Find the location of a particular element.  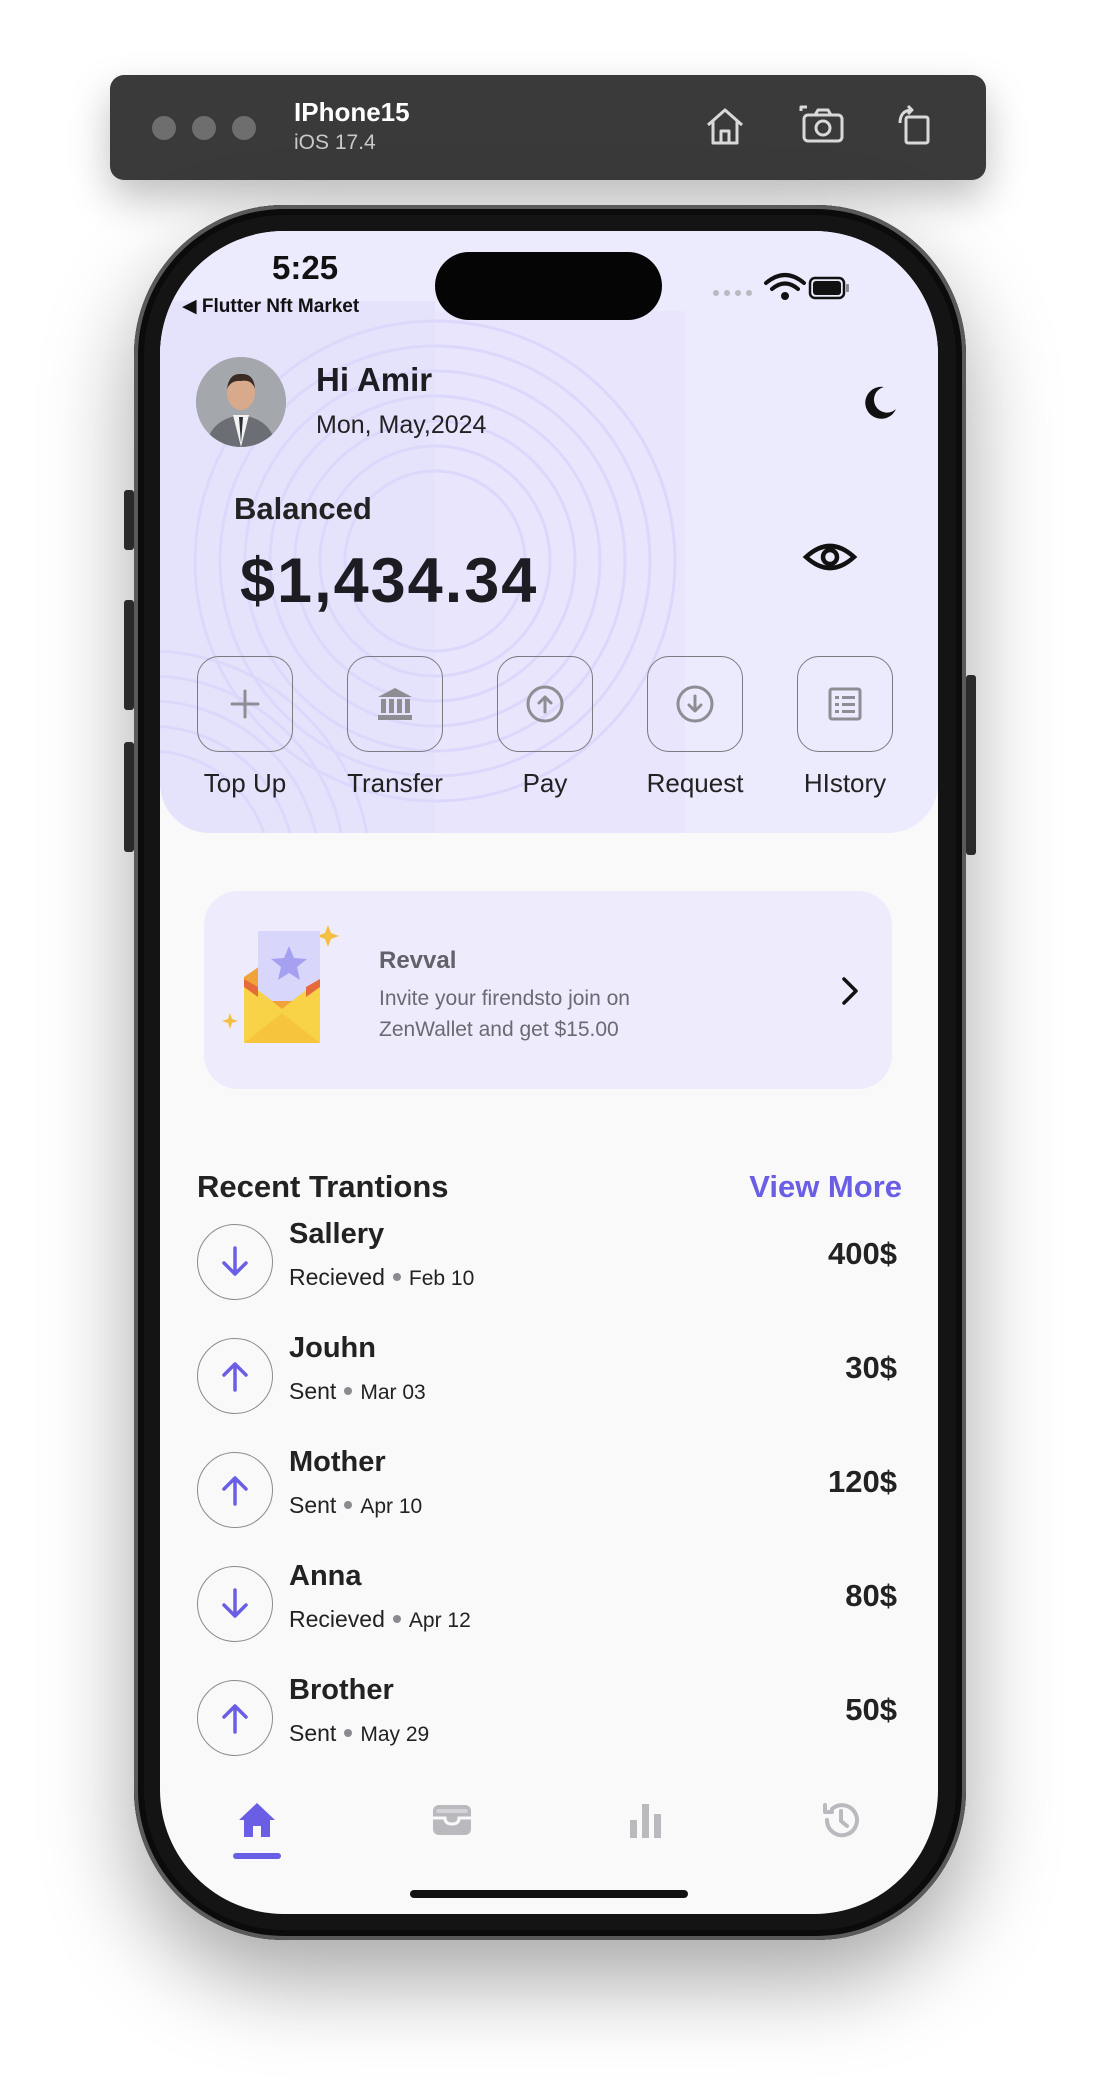

transaction-row: Anna Recieved Apr 12 80$ is located at coordinates (547, 1608).